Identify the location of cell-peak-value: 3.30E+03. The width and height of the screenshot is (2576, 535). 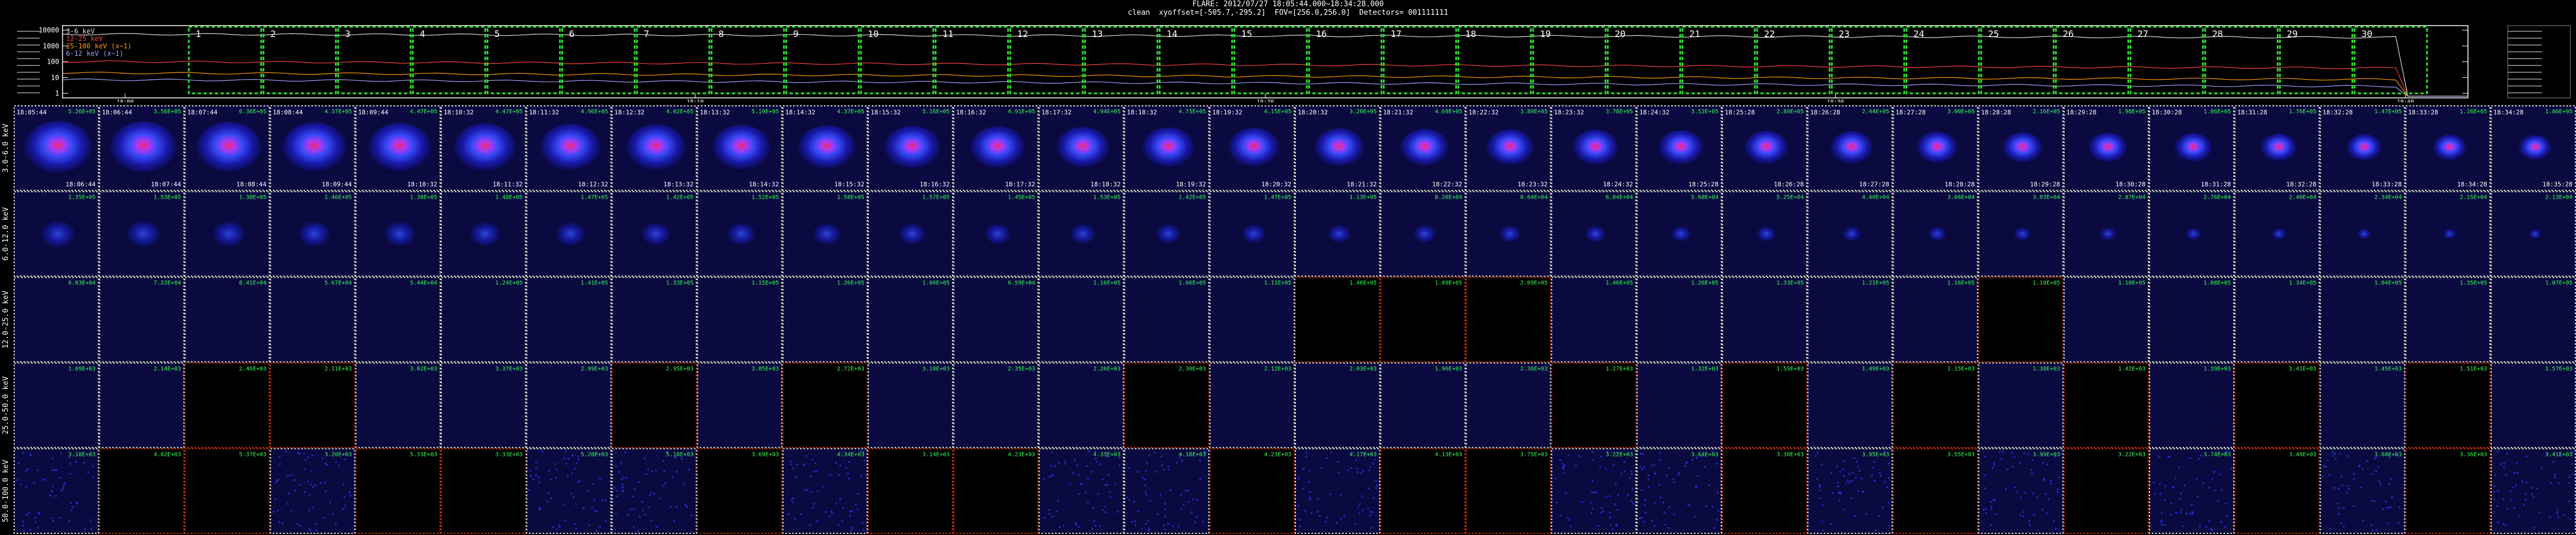
(1790, 454).